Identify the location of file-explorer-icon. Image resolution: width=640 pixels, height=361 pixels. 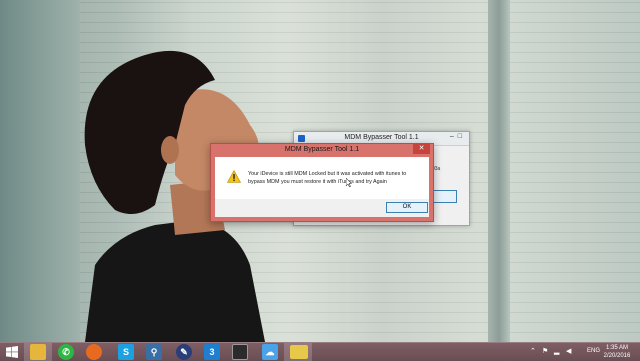
(38, 352).